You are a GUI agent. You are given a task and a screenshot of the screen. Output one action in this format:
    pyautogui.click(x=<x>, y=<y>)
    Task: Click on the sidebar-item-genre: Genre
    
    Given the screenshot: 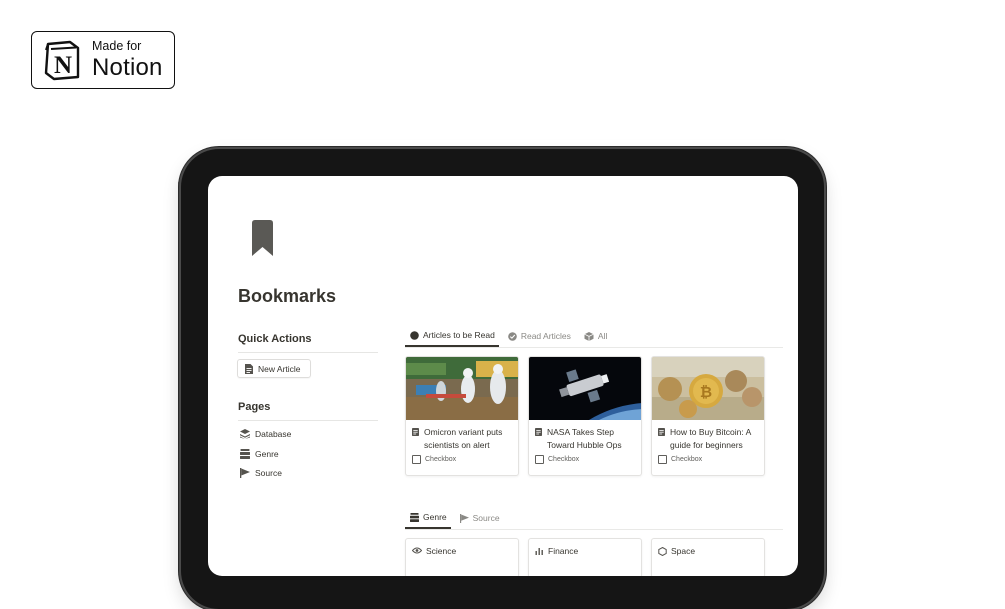 What is the action you would take?
    pyautogui.click(x=259, y=454)
    